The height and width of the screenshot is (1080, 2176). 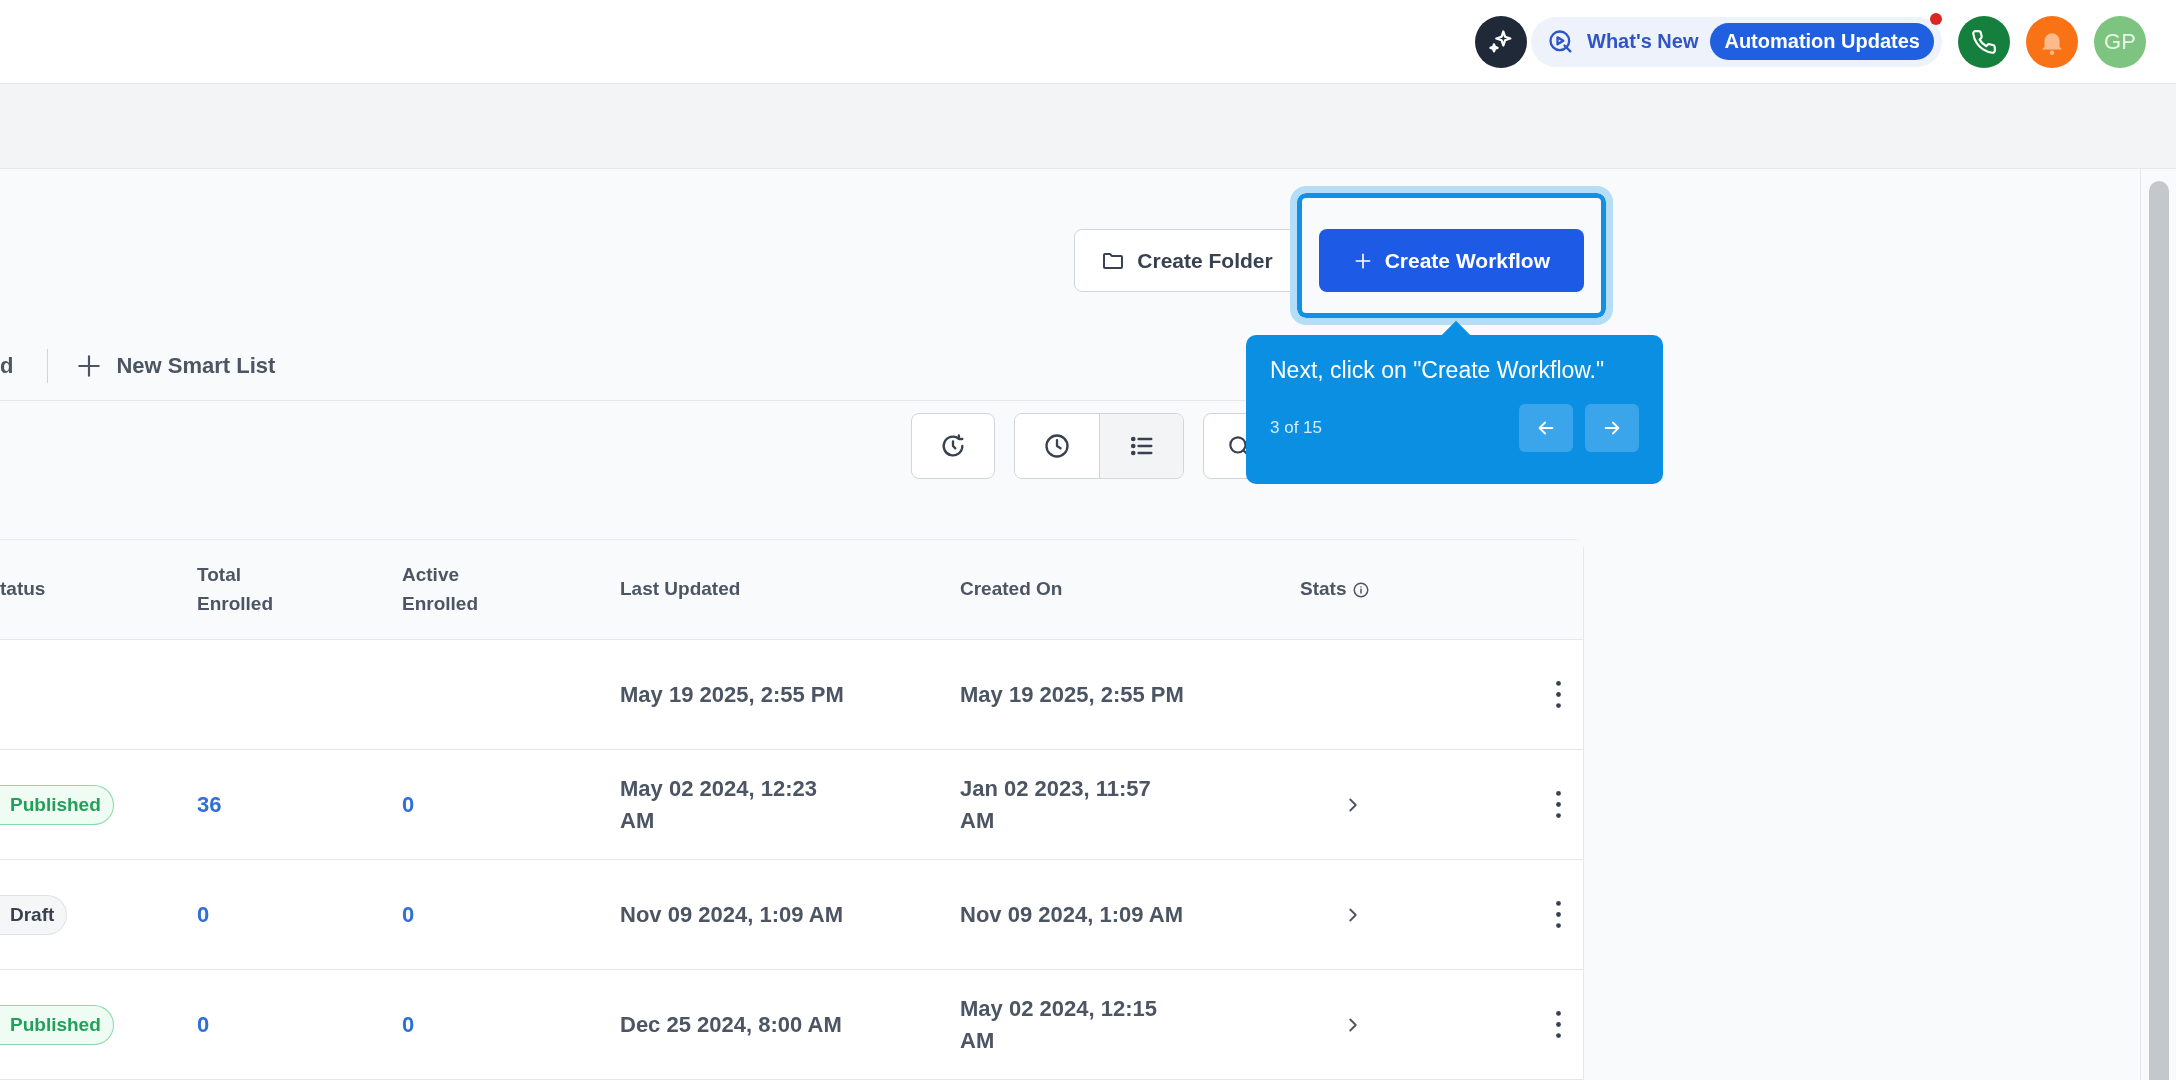 What do you see at coordinates (209, 804) in the screenshot?
I see `total-enrolled-link: 36` at bounding box center [209, 804].